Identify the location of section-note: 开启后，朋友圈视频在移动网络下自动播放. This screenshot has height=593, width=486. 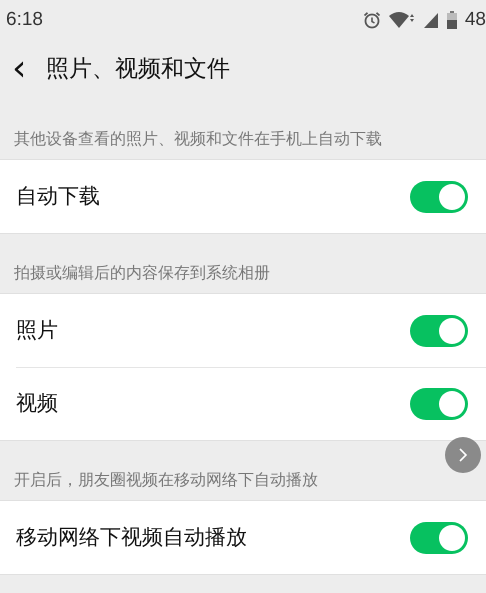
(166, 480).